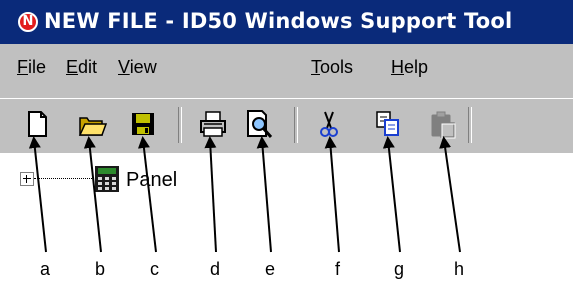 This screenshot has width=573, height=281. I want to click on menu-help-mnemonic: H, so click(397, 67).